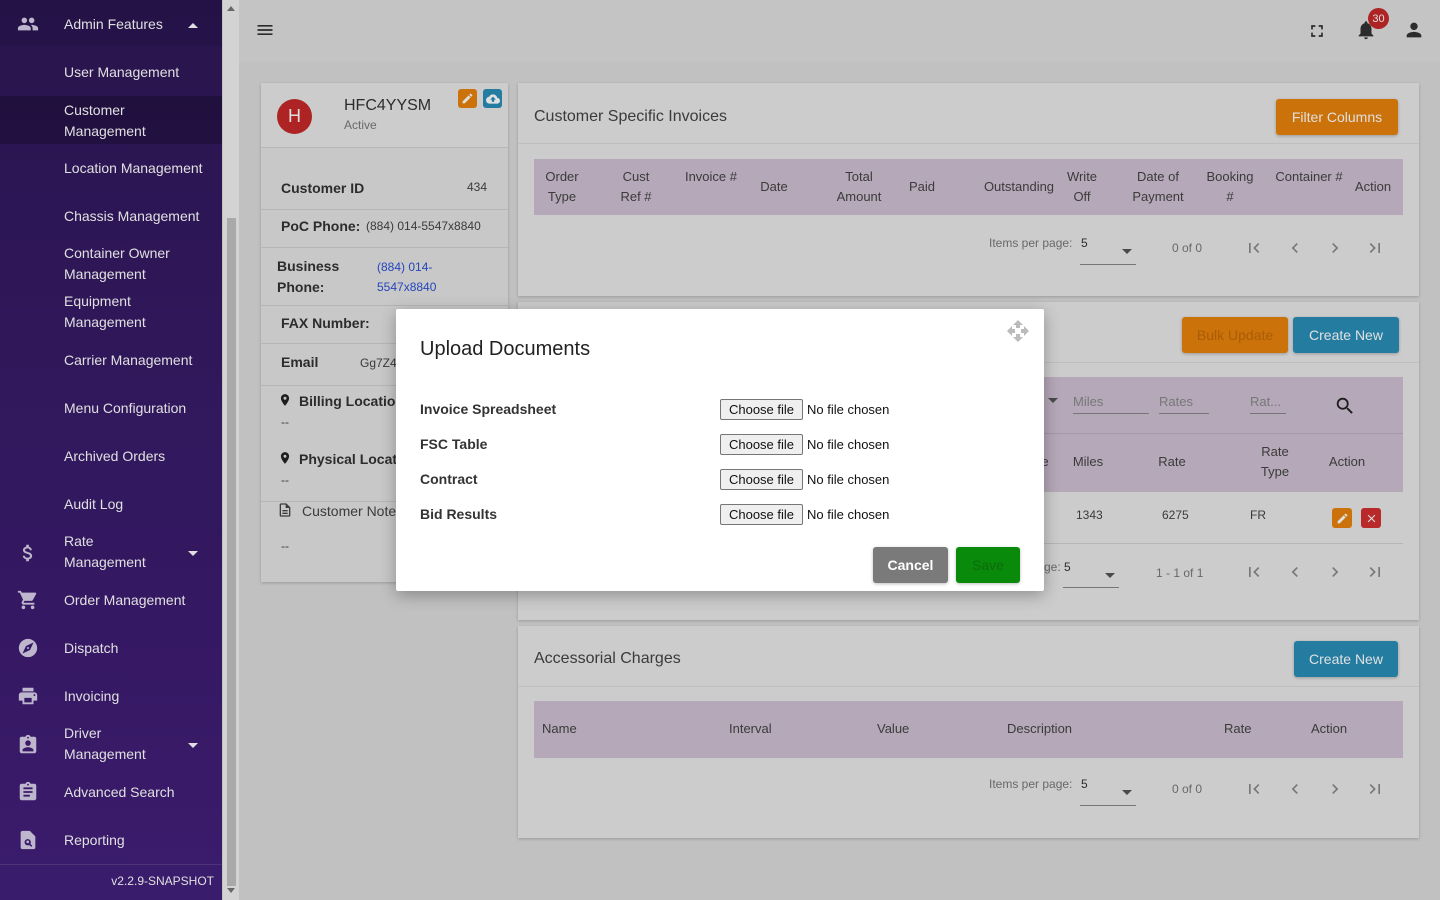 This screenshot has height=900, width=1440. What do you see at coordinates (848, 444) in the screenshot?
I see `fsc-table-file-status: No file chosen` at bounding box center [848, 444].